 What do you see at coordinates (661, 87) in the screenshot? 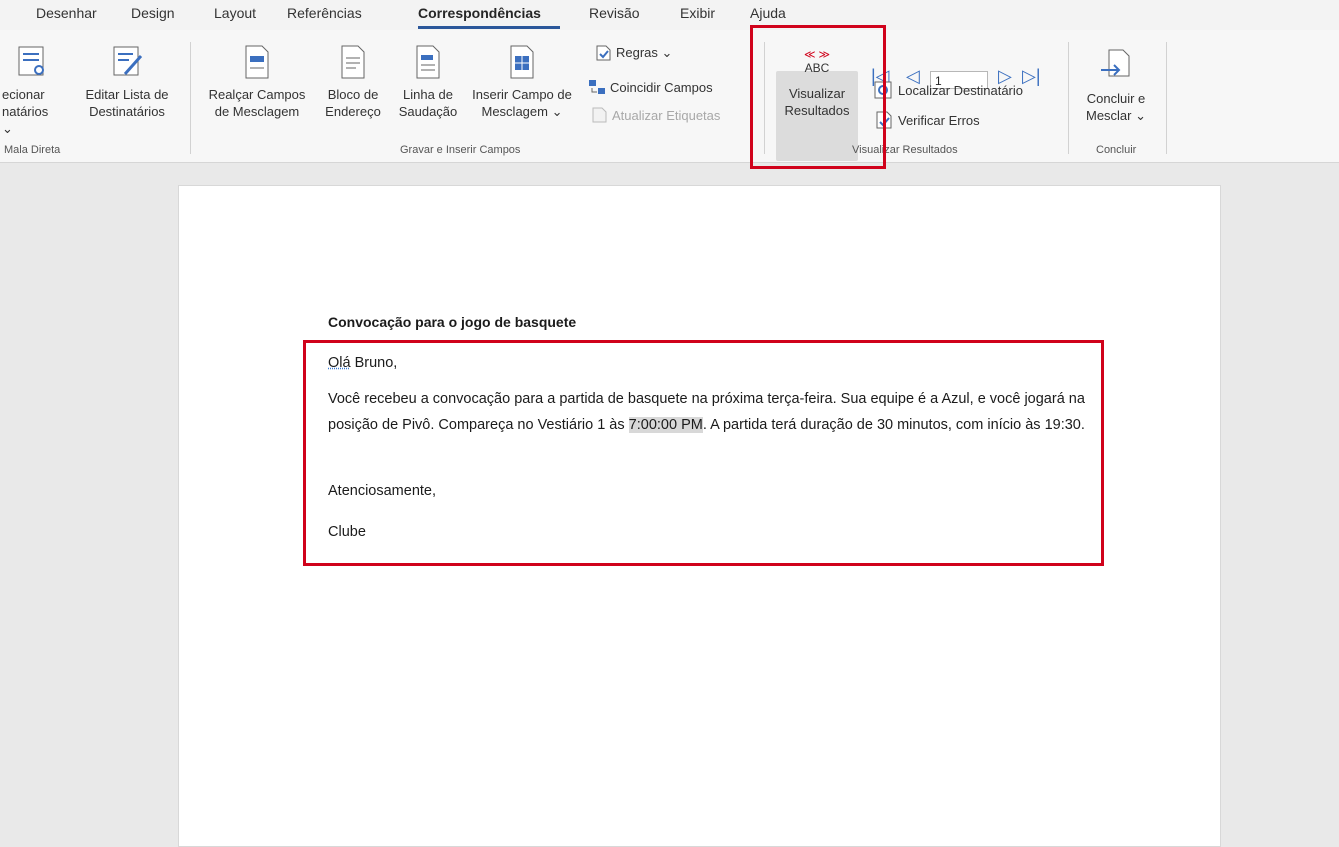
I see `match-fields-label: Coincidir Campos` at bounding box center [661, 87].